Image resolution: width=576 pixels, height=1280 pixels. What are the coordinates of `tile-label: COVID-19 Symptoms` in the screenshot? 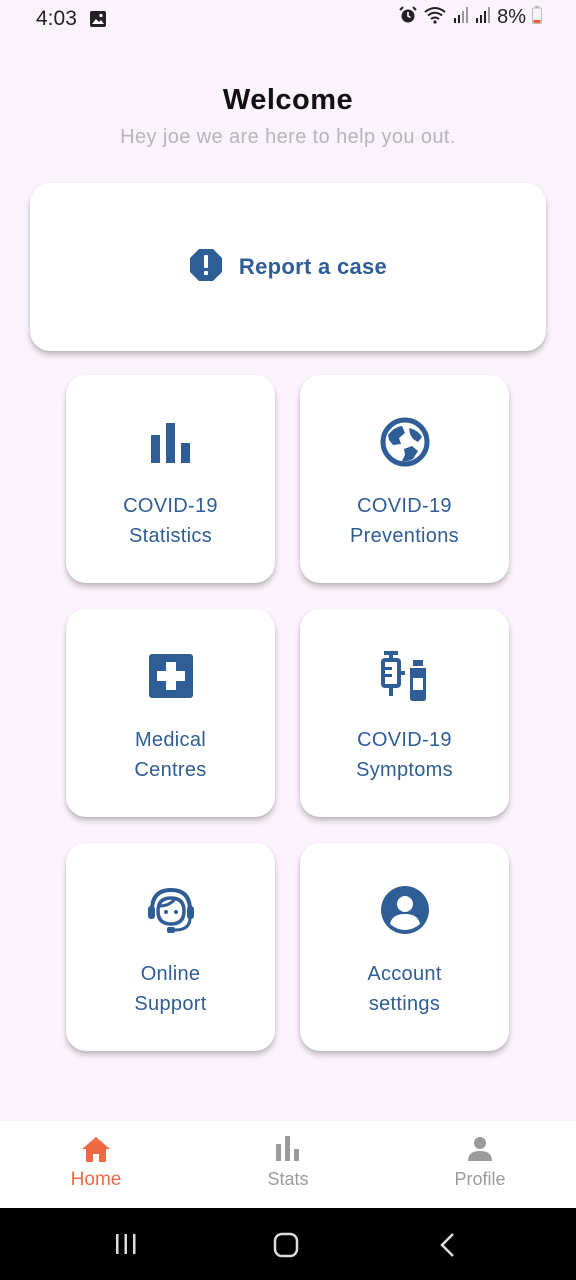 It's located at (404, 755).